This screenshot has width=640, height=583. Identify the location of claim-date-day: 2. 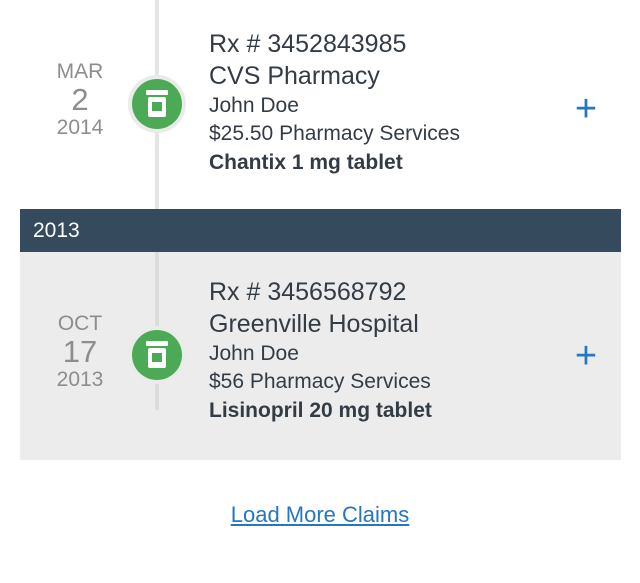
(80, 99).